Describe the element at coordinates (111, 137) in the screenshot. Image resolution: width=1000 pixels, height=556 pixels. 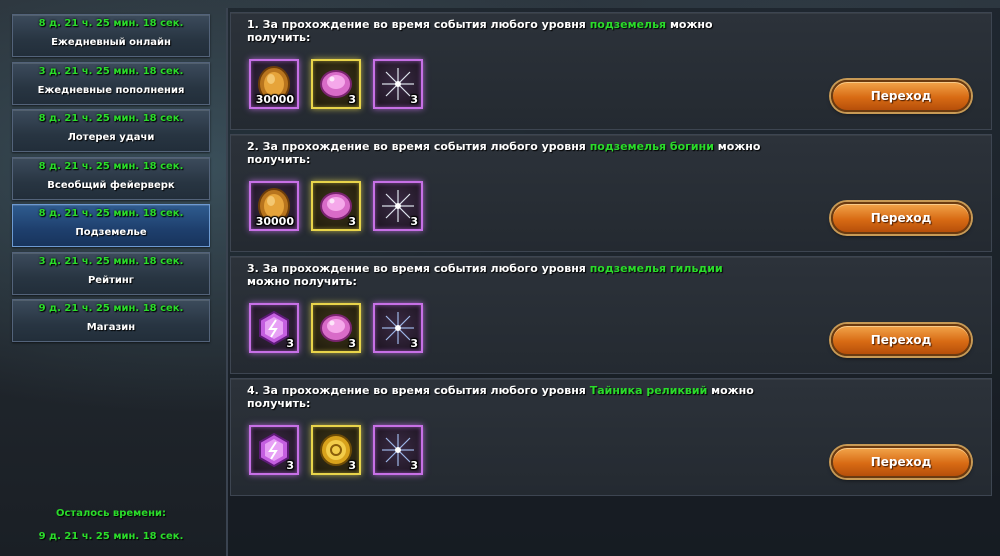
I see `sidebar-item-label: Лотерея удачи` at that location.